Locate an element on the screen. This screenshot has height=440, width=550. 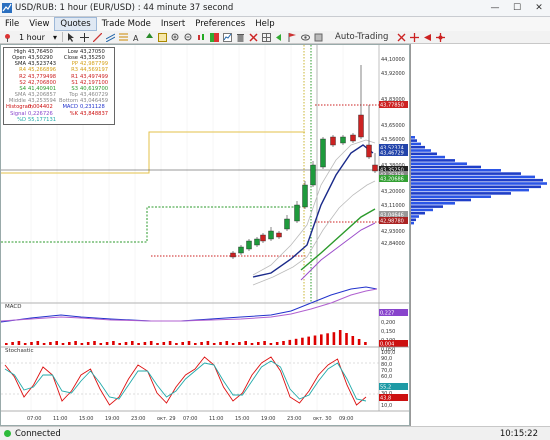
macd-panel-label: MACD is located at coordinates (13, 307).